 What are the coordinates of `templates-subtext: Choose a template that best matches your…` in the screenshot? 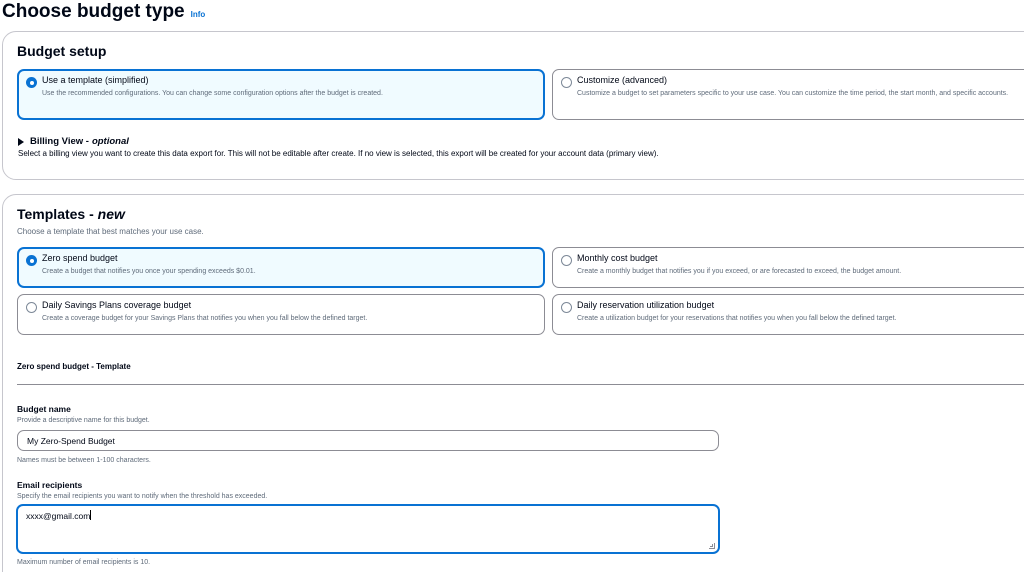 It's located at (110, 231).